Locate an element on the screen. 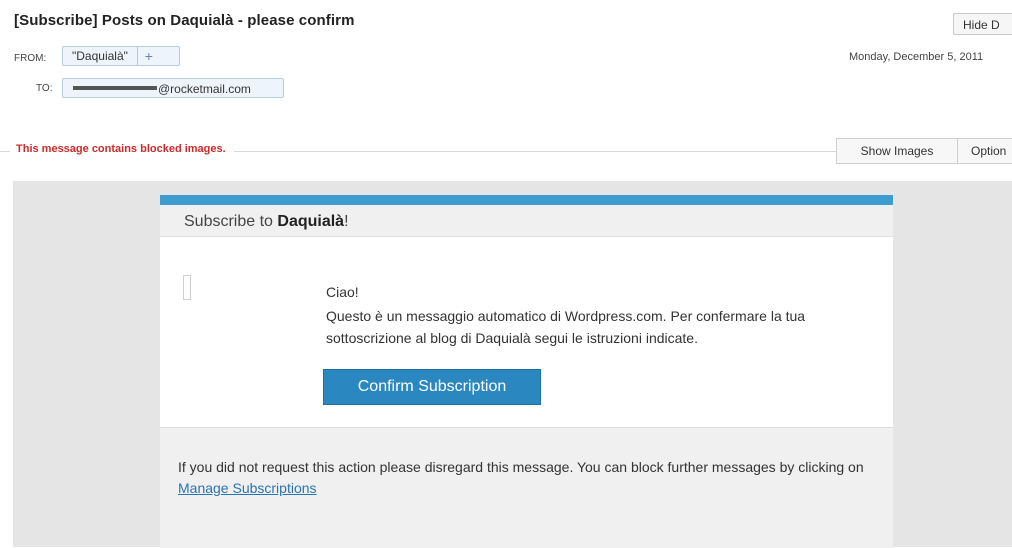  from-label: FROM: is located at coordinates (30, 58).